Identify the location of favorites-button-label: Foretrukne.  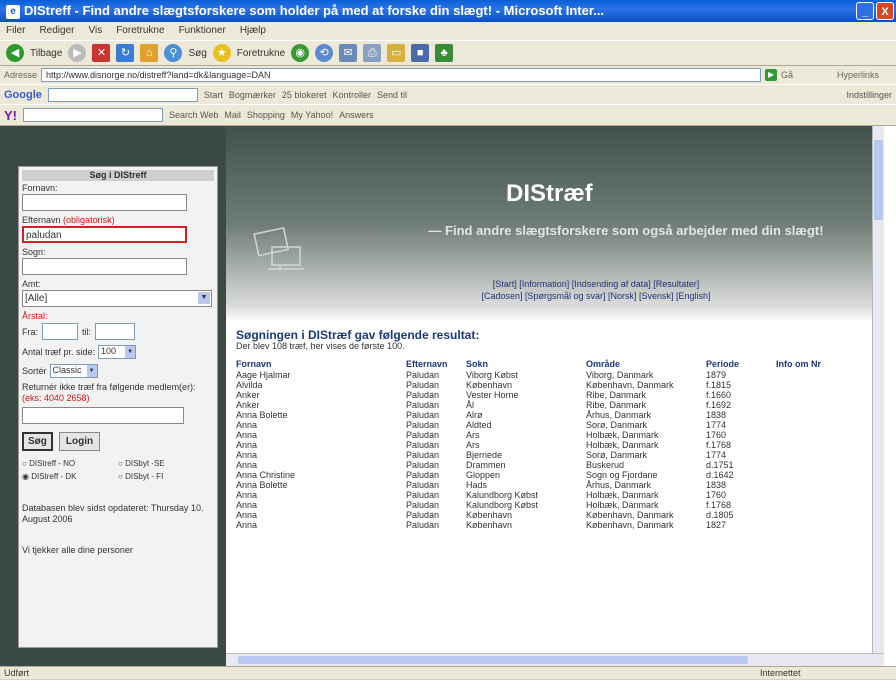
(261, 53).